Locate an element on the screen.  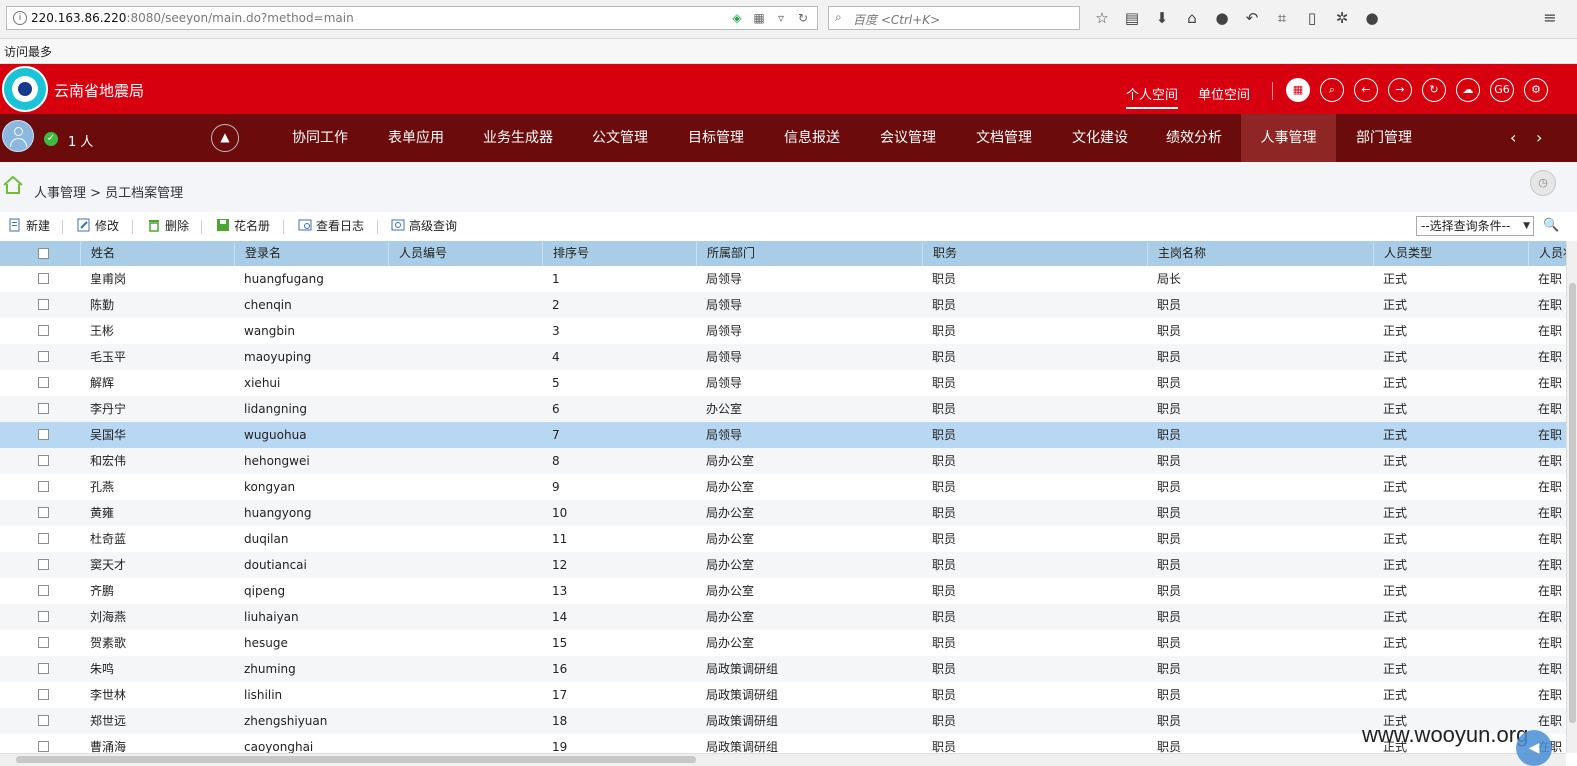
nav-item-culture: 文化建设 is located at coordinates (1100, 138).